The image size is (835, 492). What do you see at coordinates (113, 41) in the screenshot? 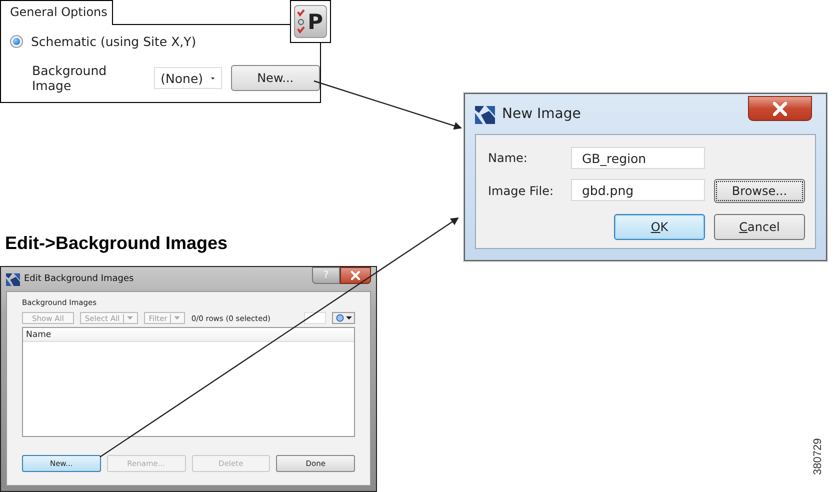
I see `radio-label: Schematic (using Site X,Y)` at bounding box center [113, 41].